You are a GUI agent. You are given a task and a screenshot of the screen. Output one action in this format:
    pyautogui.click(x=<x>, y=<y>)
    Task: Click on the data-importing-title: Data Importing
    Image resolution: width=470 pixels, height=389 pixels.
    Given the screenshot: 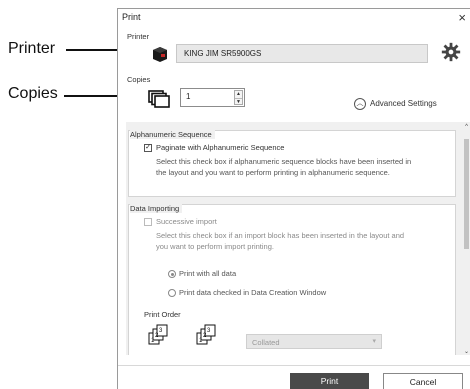 What is the action you would take?
    pyautogui.click(x=156, y=208)
    